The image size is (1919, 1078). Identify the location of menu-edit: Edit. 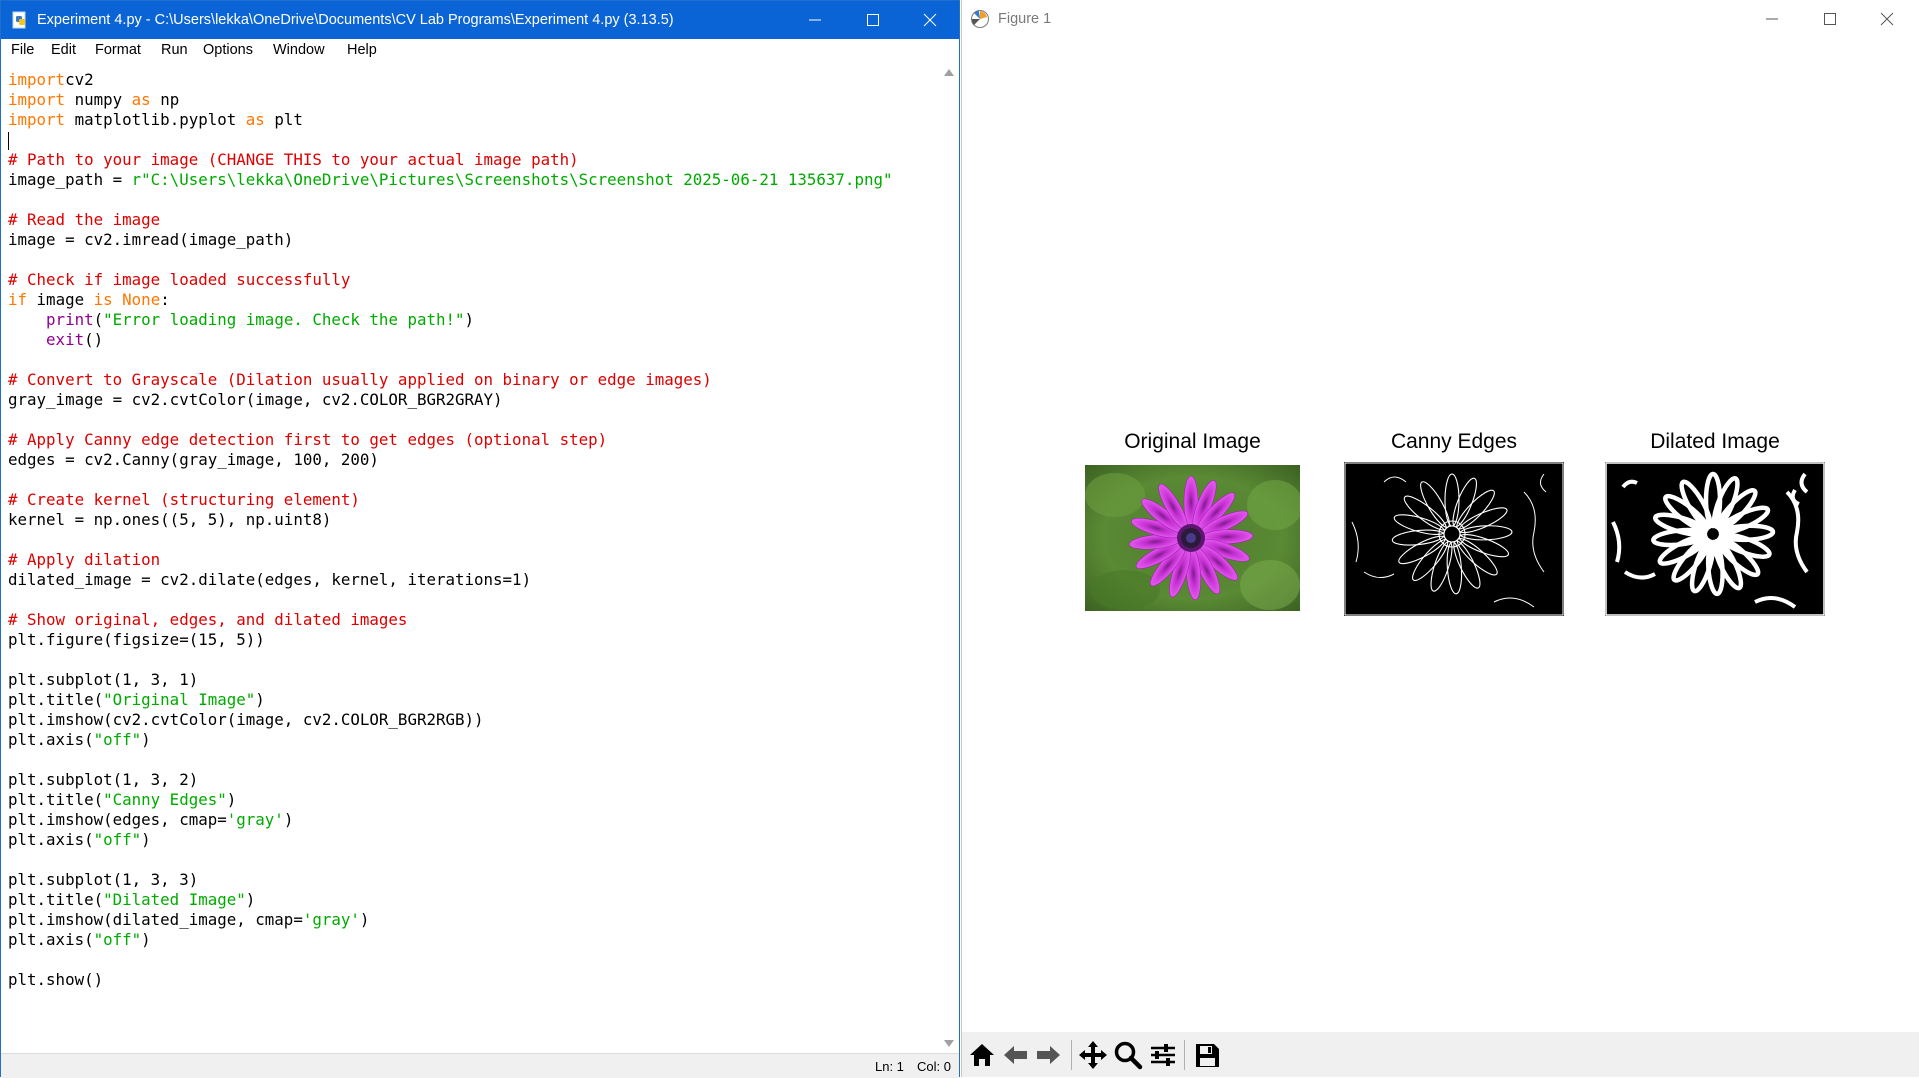
(63, 50).